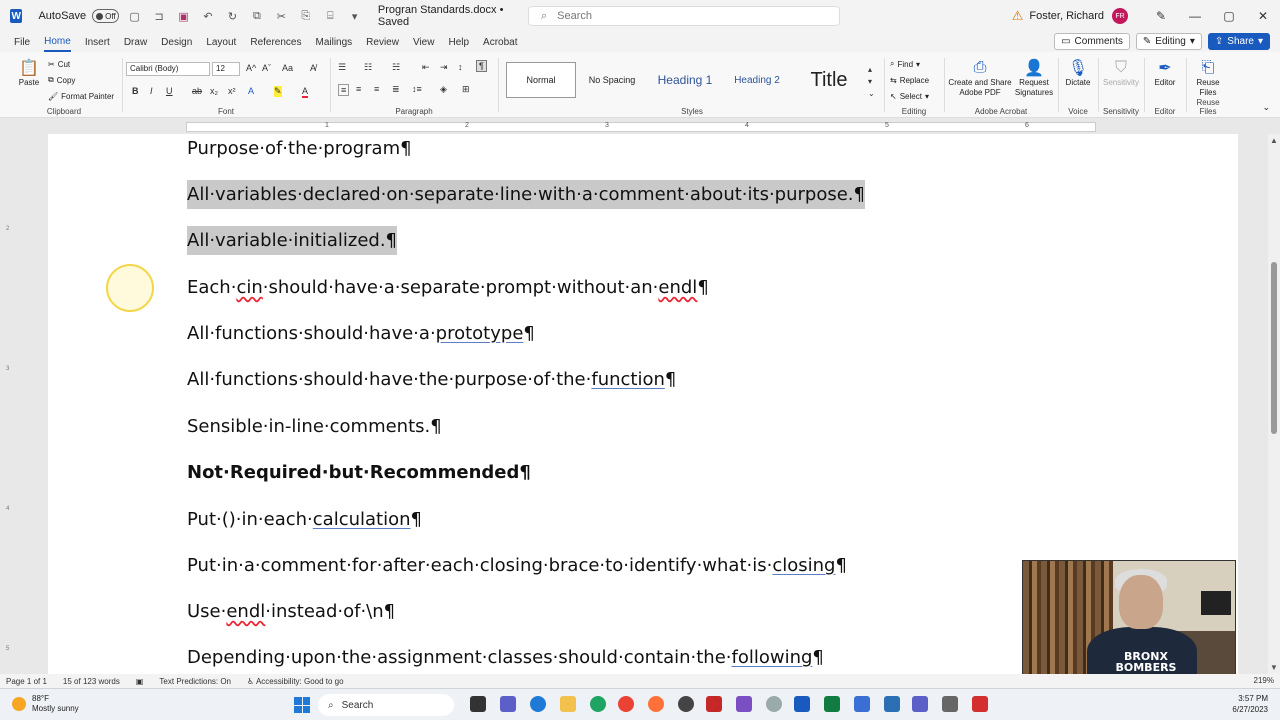 The height and width of the screenshot is (720, 1280). What do you see at coordinates (208, 16) in the screenshot?
I see `undo-icon: ↶` at bounding box center [208, 16].